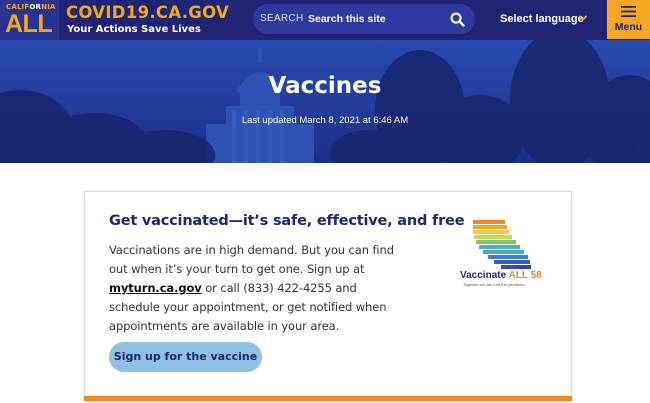  What do you see at coordinates (501, 275) in the screenshot?
I see `vaccinate-all-58-logo: Vaccinate ALL 58` at bounding box center [501, 275].